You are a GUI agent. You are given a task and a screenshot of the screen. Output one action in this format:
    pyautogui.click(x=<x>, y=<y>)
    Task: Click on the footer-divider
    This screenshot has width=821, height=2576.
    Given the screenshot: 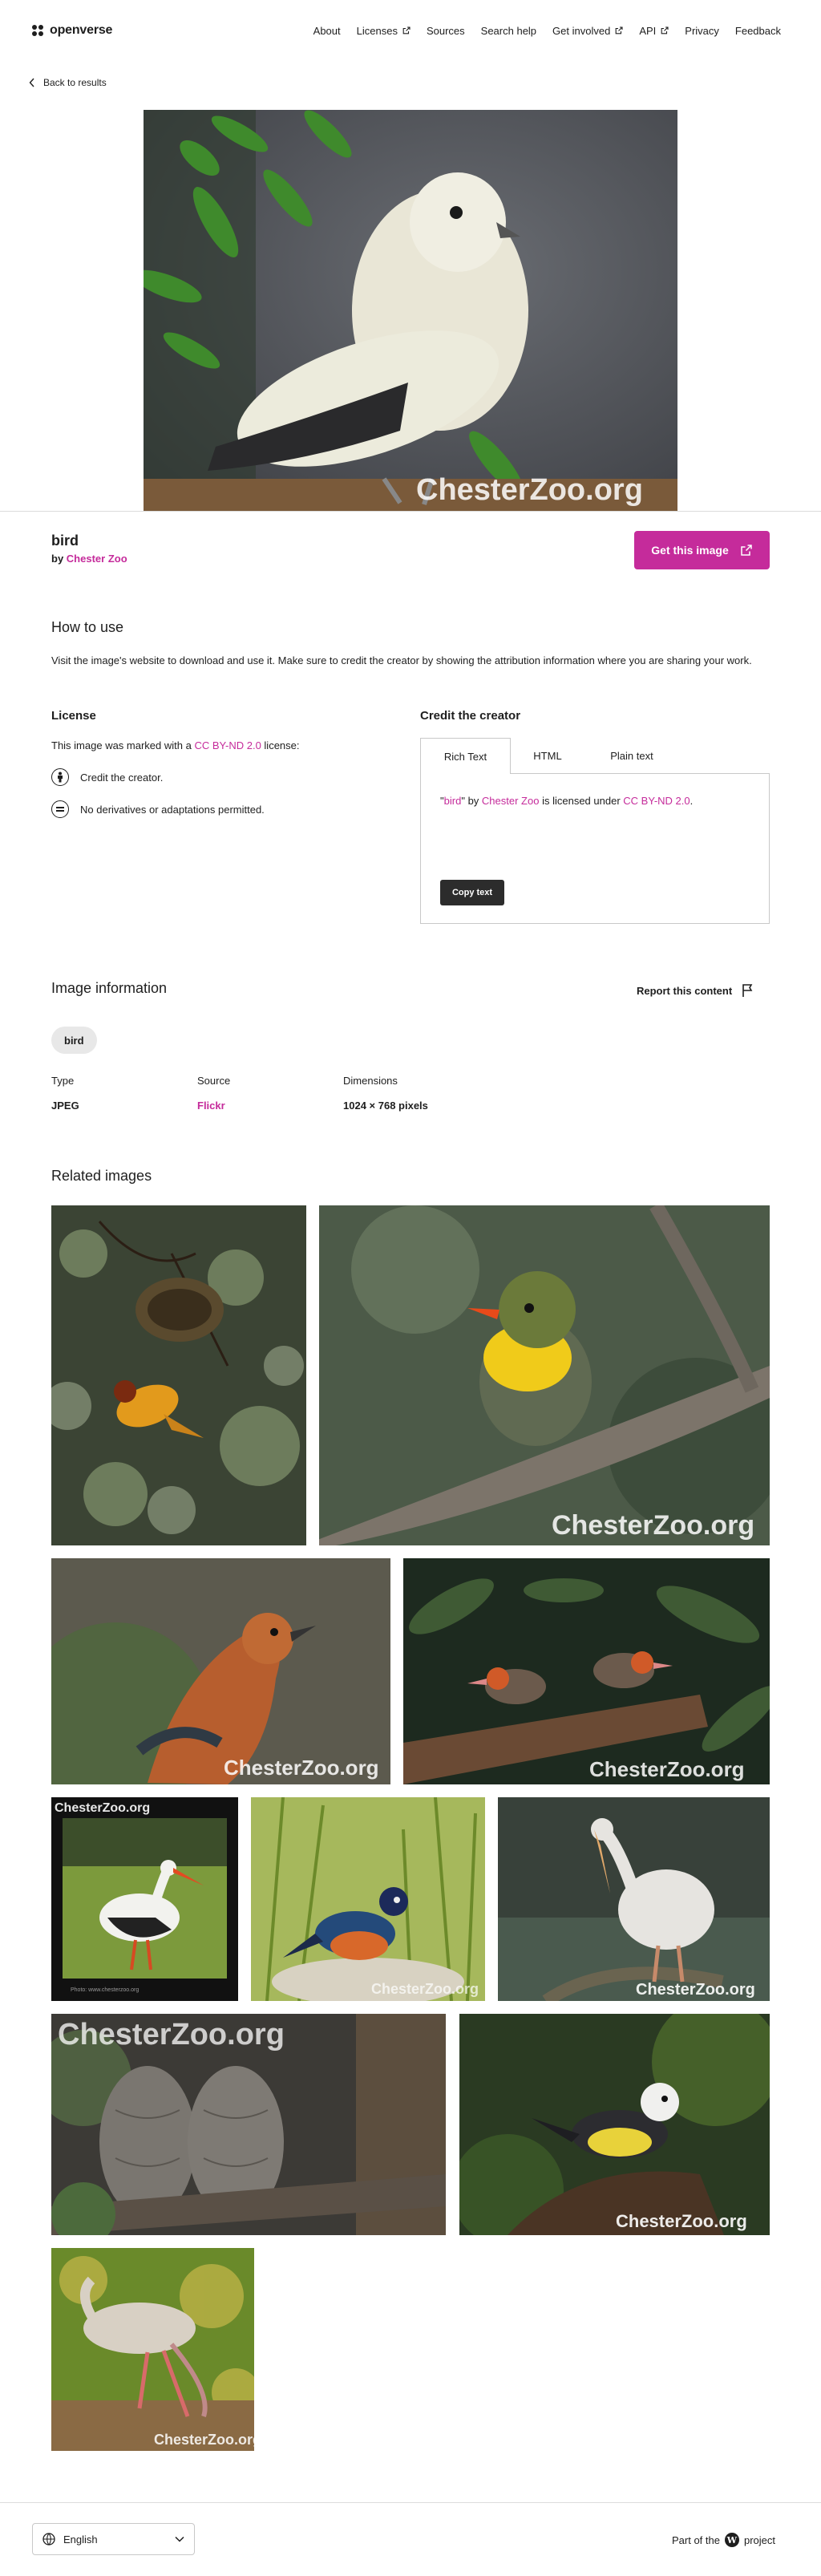 What is the action you would take?
    pyautogui.click(x=410, y=2502)
    